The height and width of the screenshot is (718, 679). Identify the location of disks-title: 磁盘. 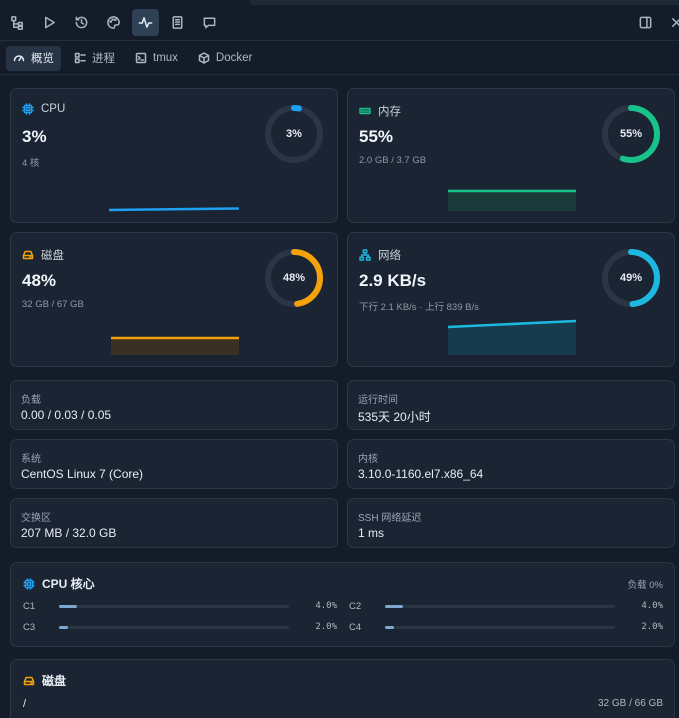
(54, 681).